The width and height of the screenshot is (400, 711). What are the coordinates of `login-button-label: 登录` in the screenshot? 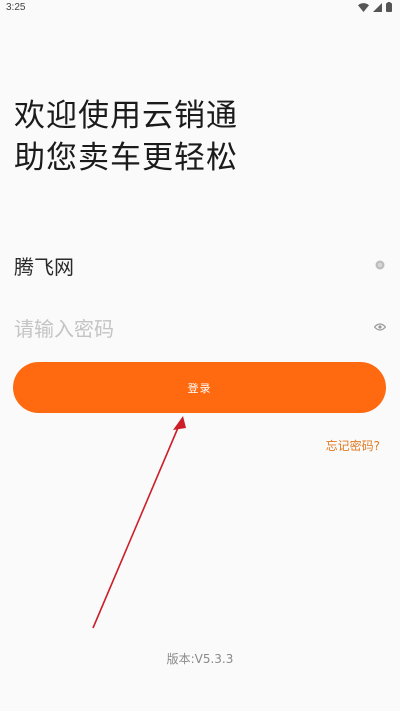 It's located at (199, 388).